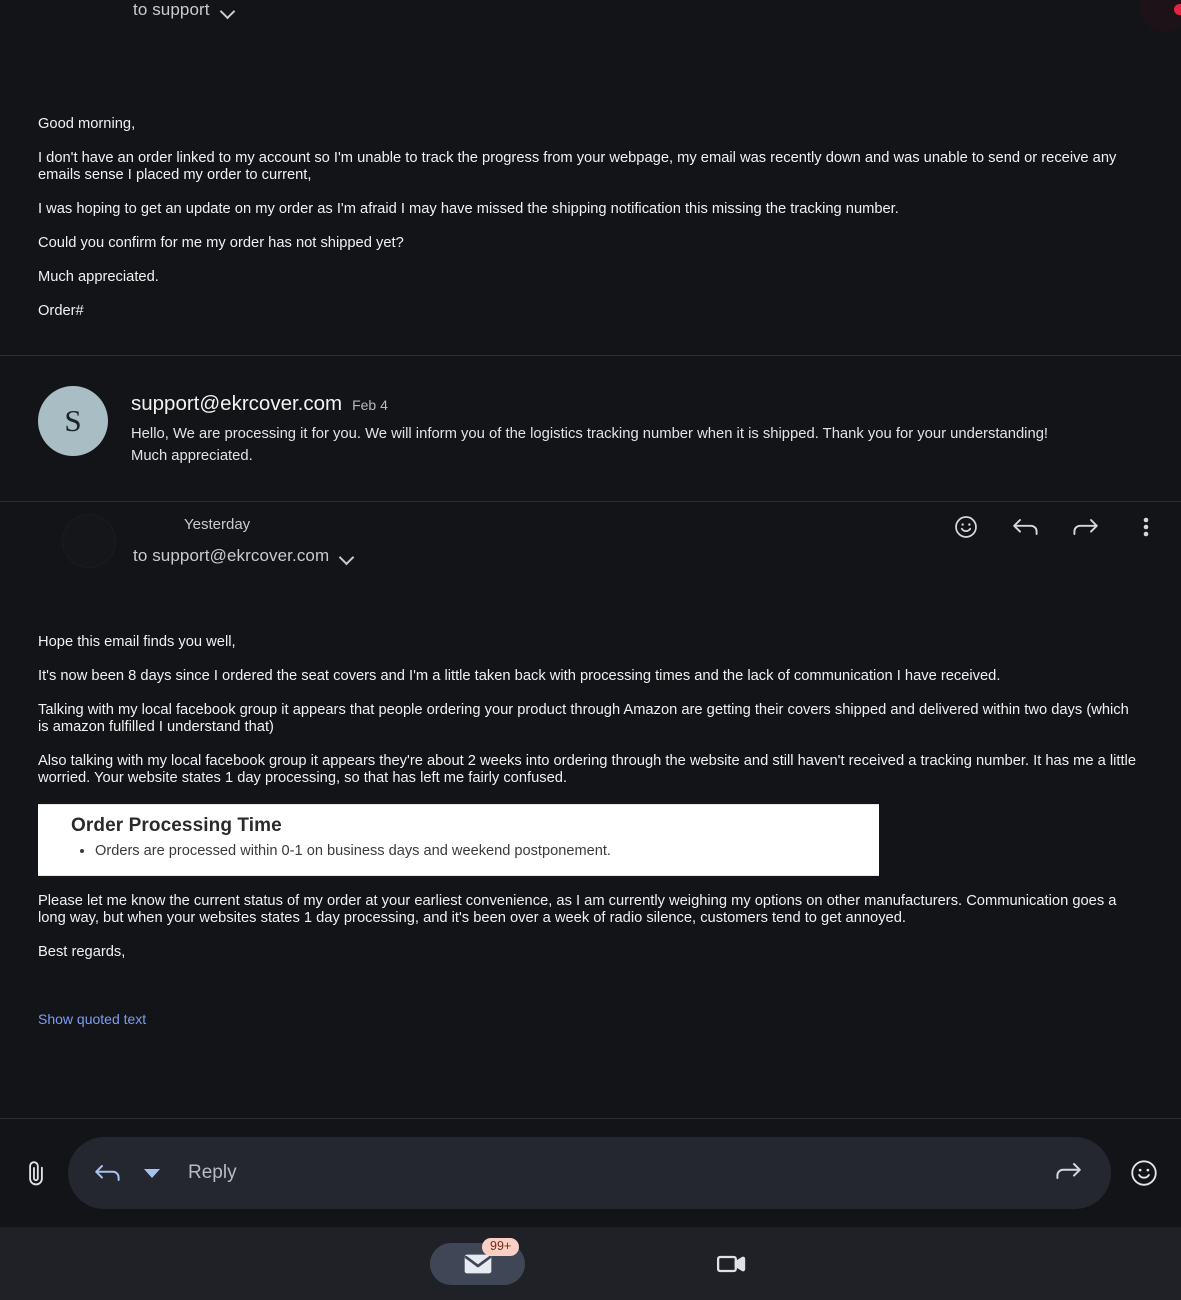 This screenshot has width=1181, height=1300. Describe the element at coordinates (87, 124) in the screenshot. I see `message-1-paragraph: Good morning,` at that location.